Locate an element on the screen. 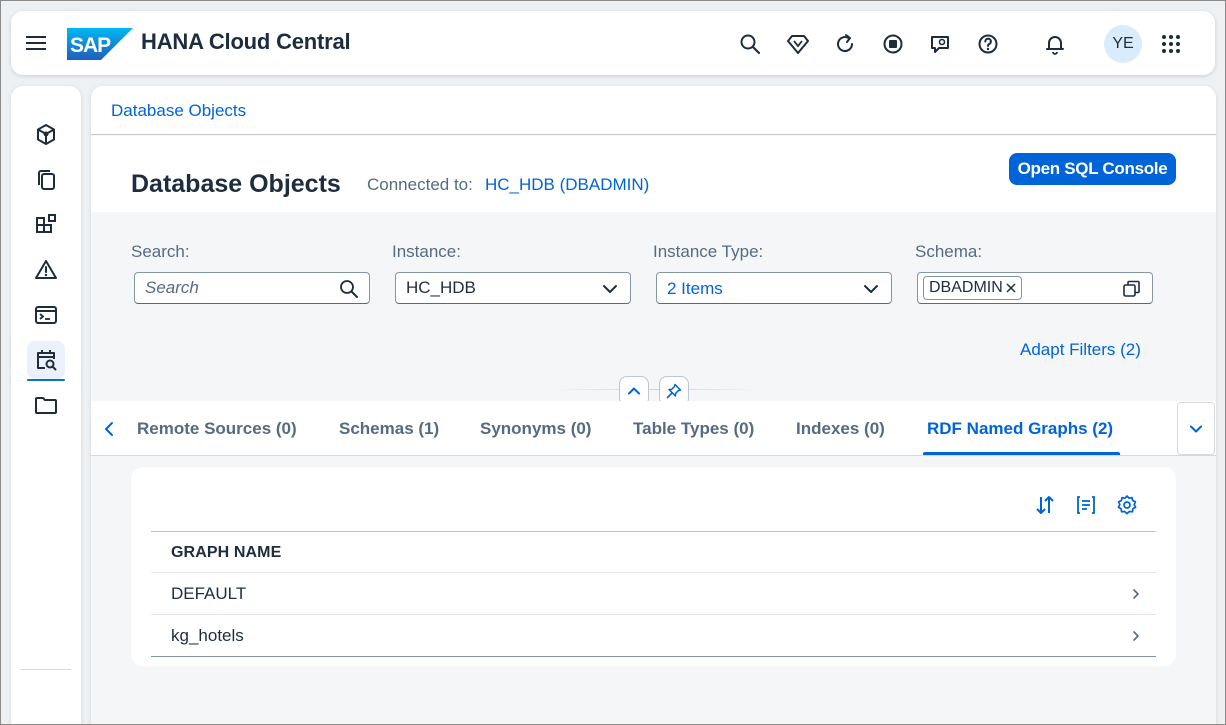 The height and width of the screenshot is (725, 1226). instance-label: Instance: is located at coordinates (426, 251).